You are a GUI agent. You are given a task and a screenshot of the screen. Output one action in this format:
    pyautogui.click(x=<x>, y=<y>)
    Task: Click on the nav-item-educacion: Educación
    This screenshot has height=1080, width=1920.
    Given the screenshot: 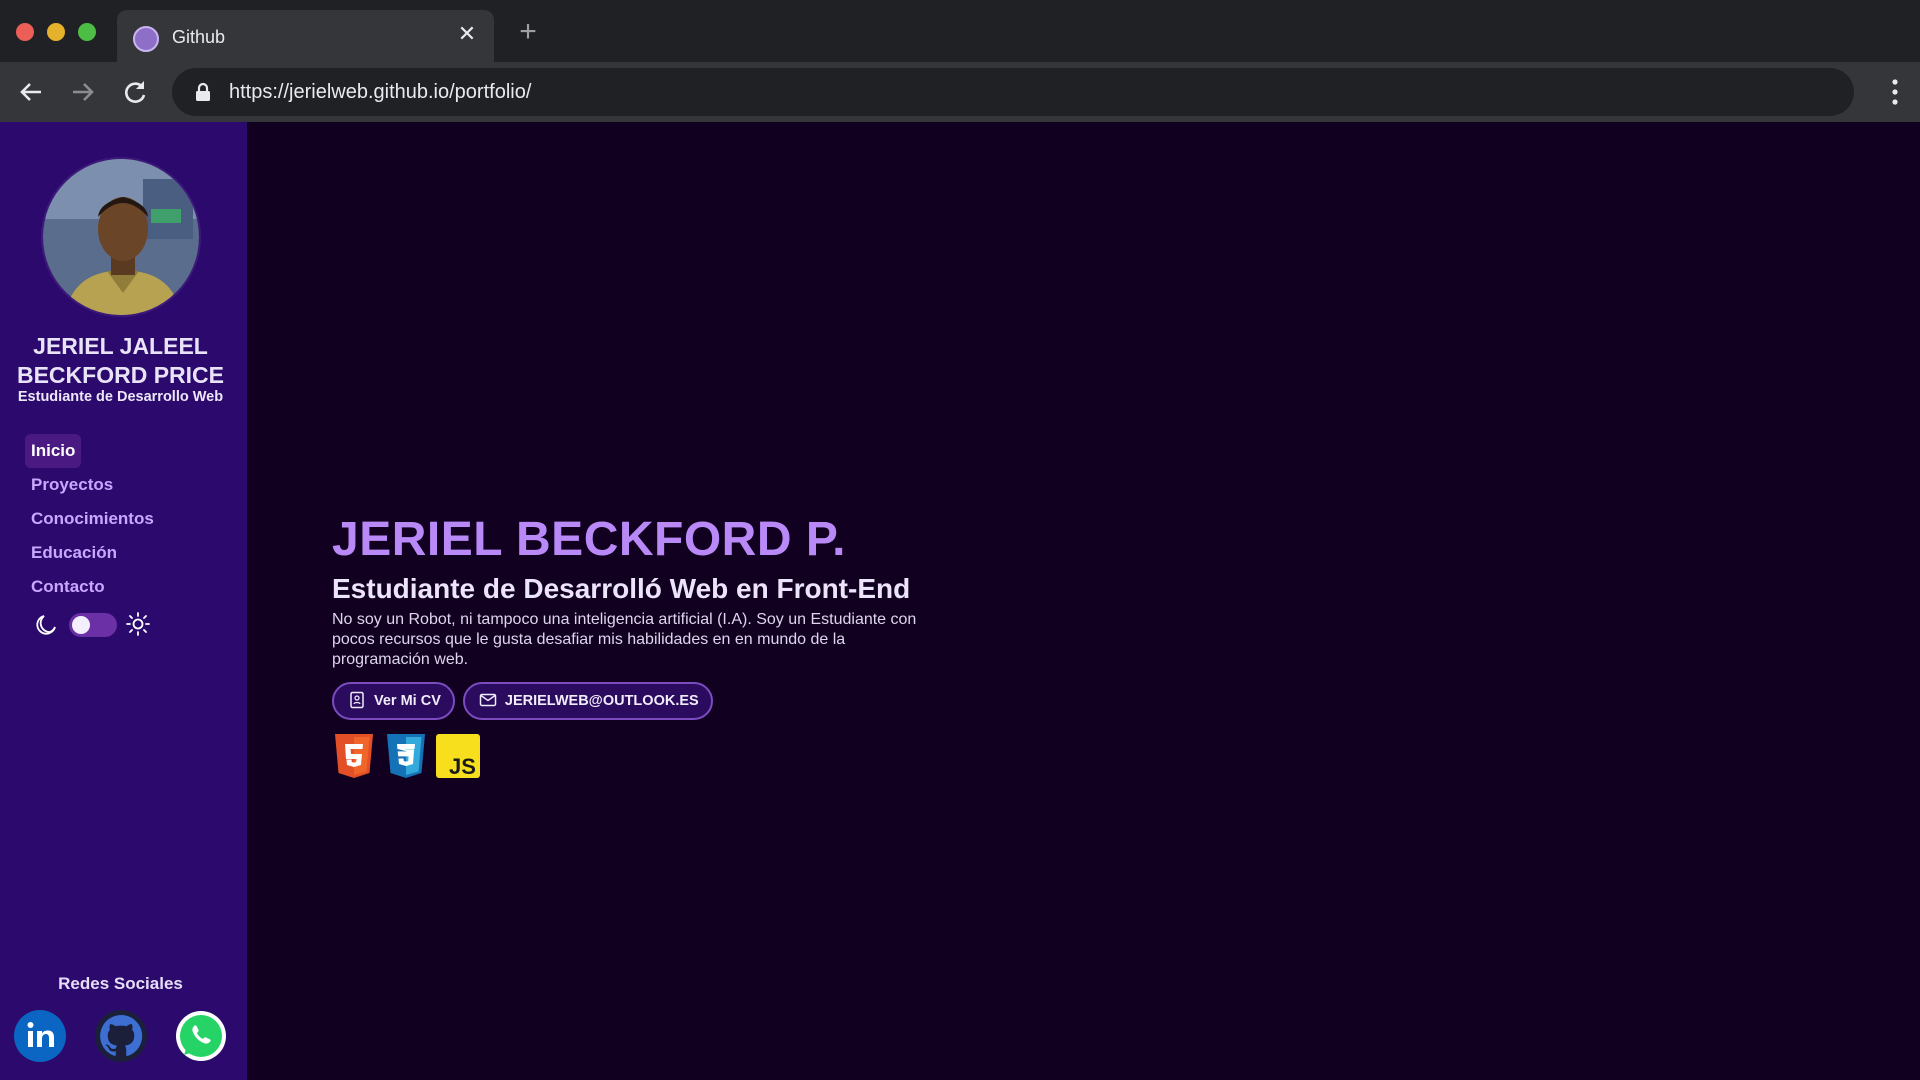 What is the action you would take?
    pyautogui.click(x=92, y=553)
    